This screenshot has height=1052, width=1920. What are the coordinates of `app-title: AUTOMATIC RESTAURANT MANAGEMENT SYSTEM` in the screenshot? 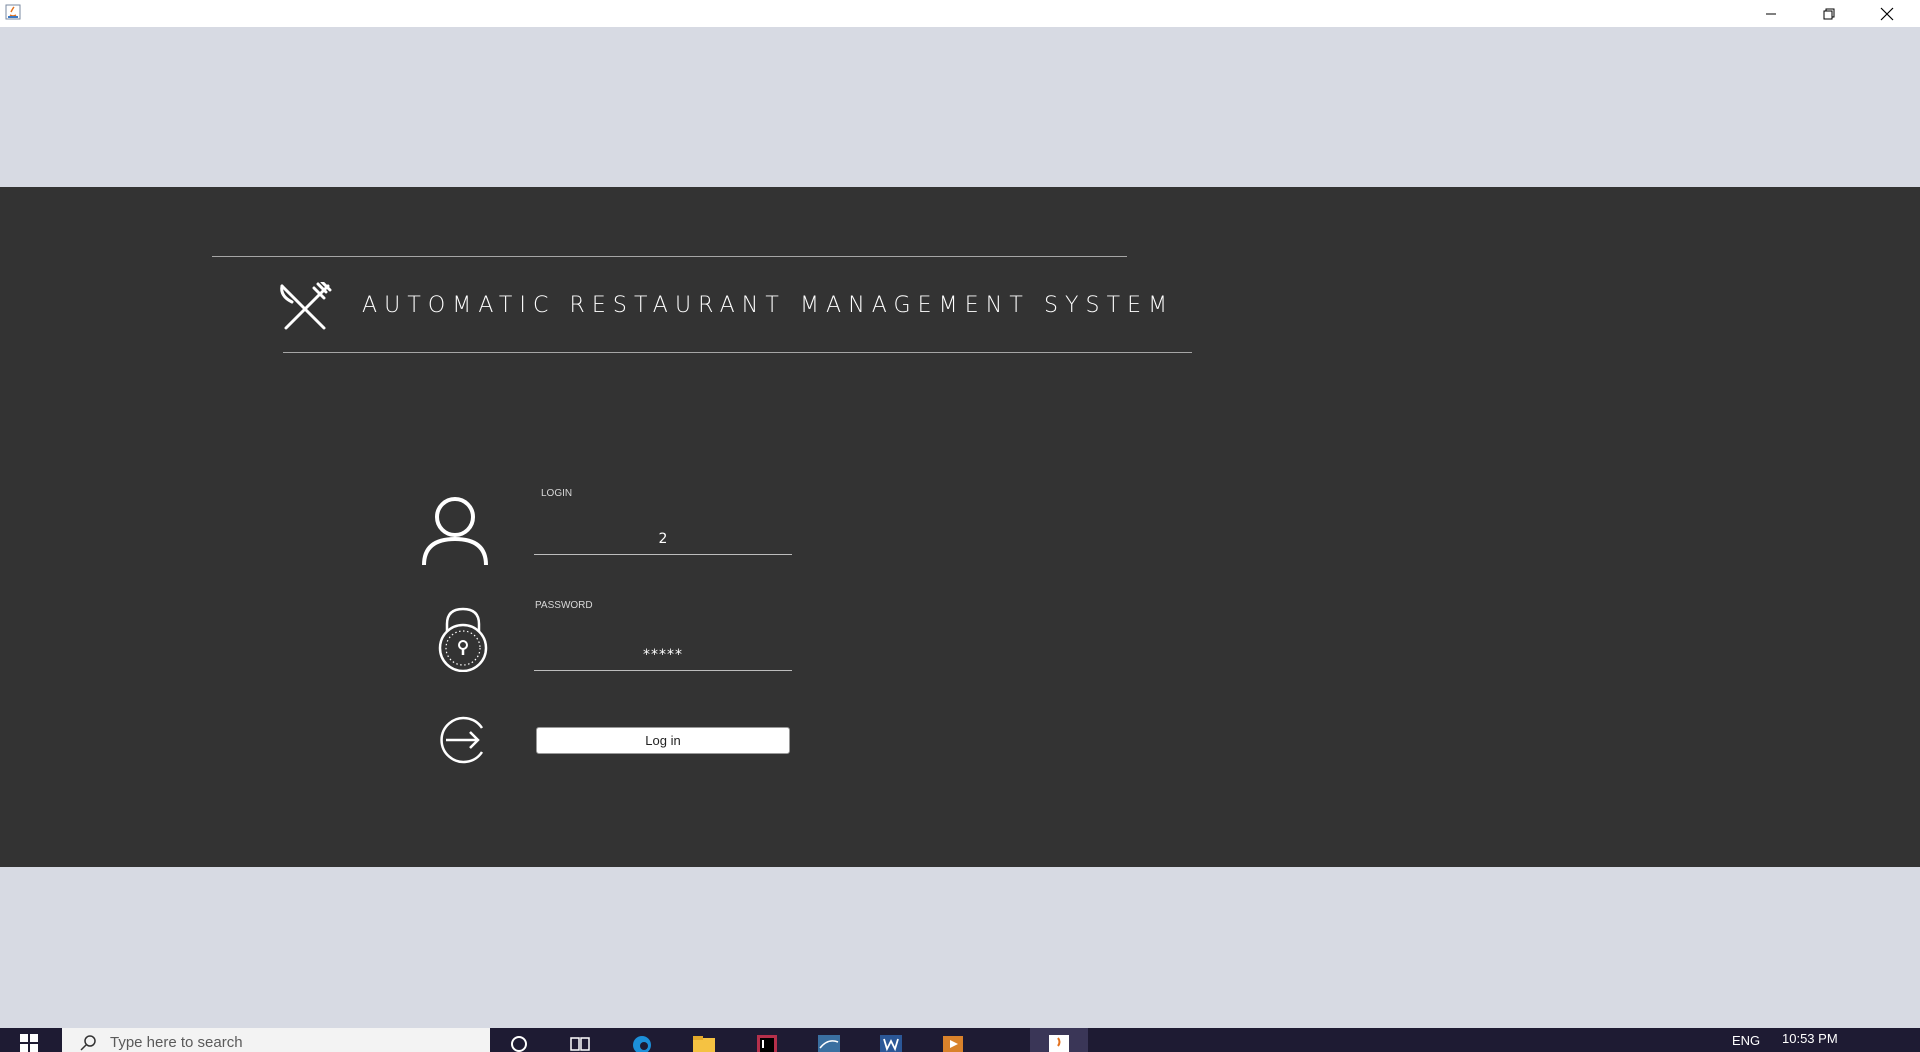 It's located at (768, 305).